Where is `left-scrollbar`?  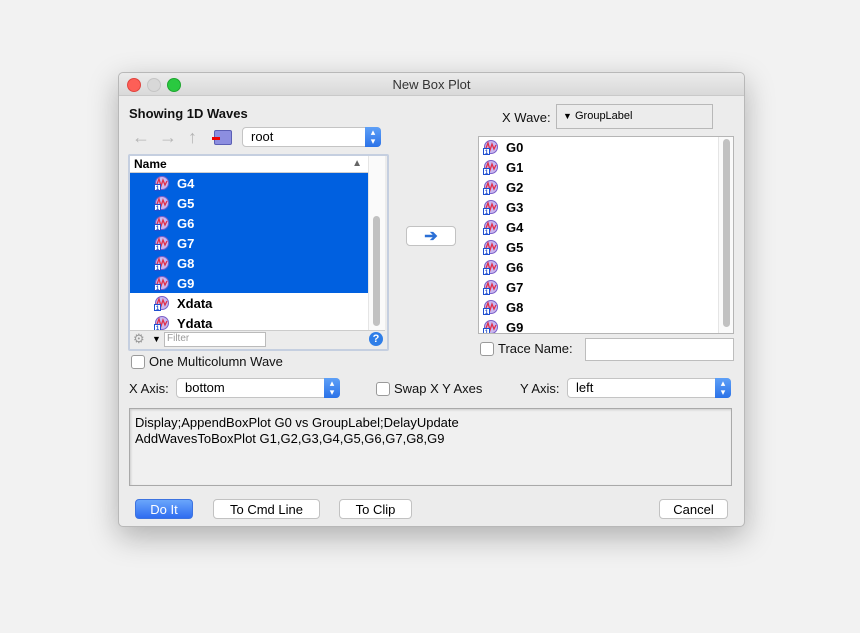 left-scrollbar is located at coordinates (376, 243).